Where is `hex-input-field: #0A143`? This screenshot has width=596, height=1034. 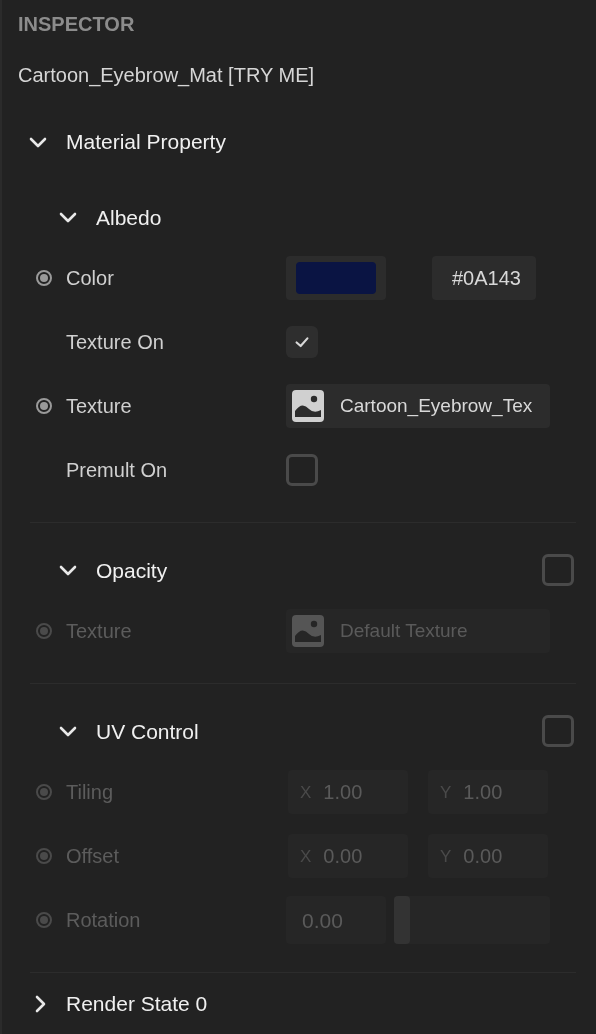
hex-input-field: #0A143 is located at coordinates (484, 278).